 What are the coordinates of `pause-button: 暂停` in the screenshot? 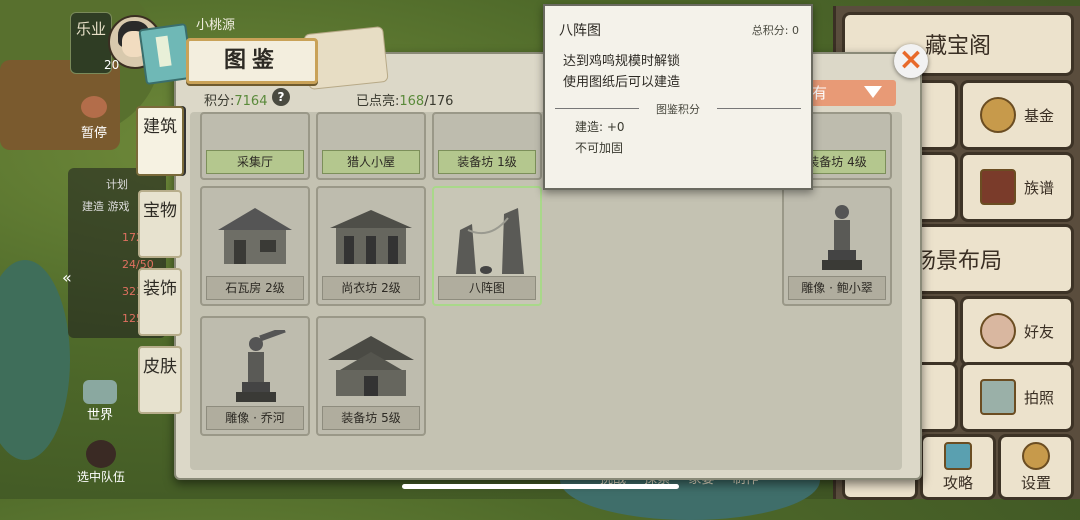 It's located at (94, 118).